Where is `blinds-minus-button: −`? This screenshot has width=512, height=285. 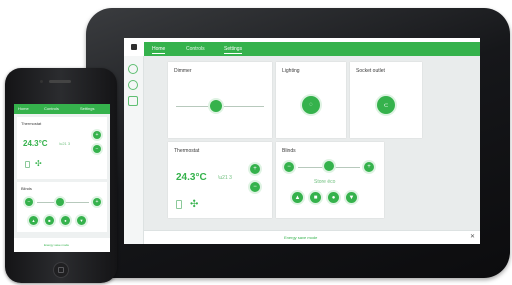 blinds-minus-button: − is located at coordinates (289, 167).